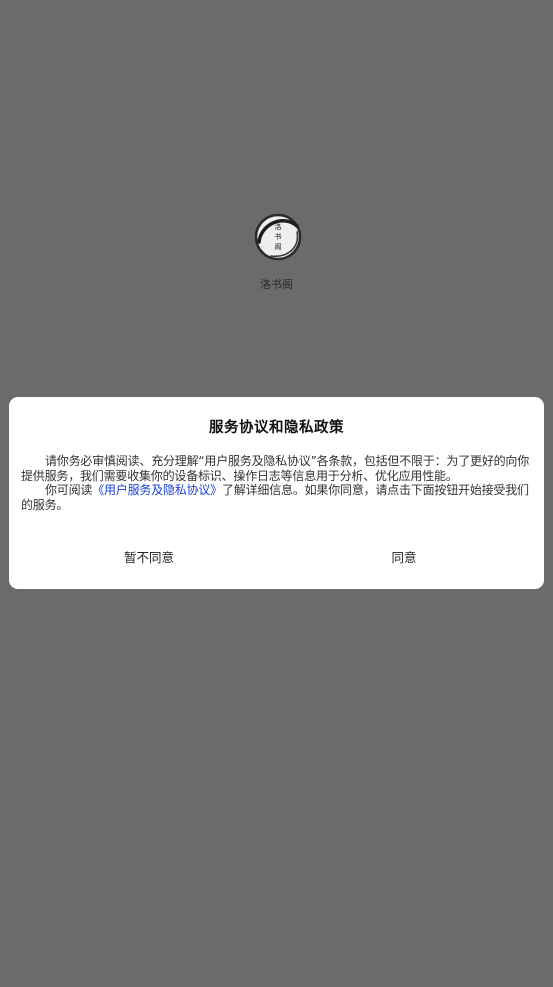 This screenshot has width=553, height=987. What do you see at coordinates (149, 558) in the screenshot?
I see `disagree-button: 暂不同意` at bounding box center [149, 558].